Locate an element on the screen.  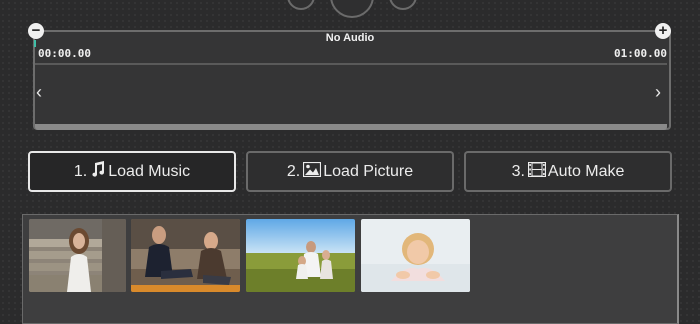
playhead-marker is located at coordinates (35, 43).